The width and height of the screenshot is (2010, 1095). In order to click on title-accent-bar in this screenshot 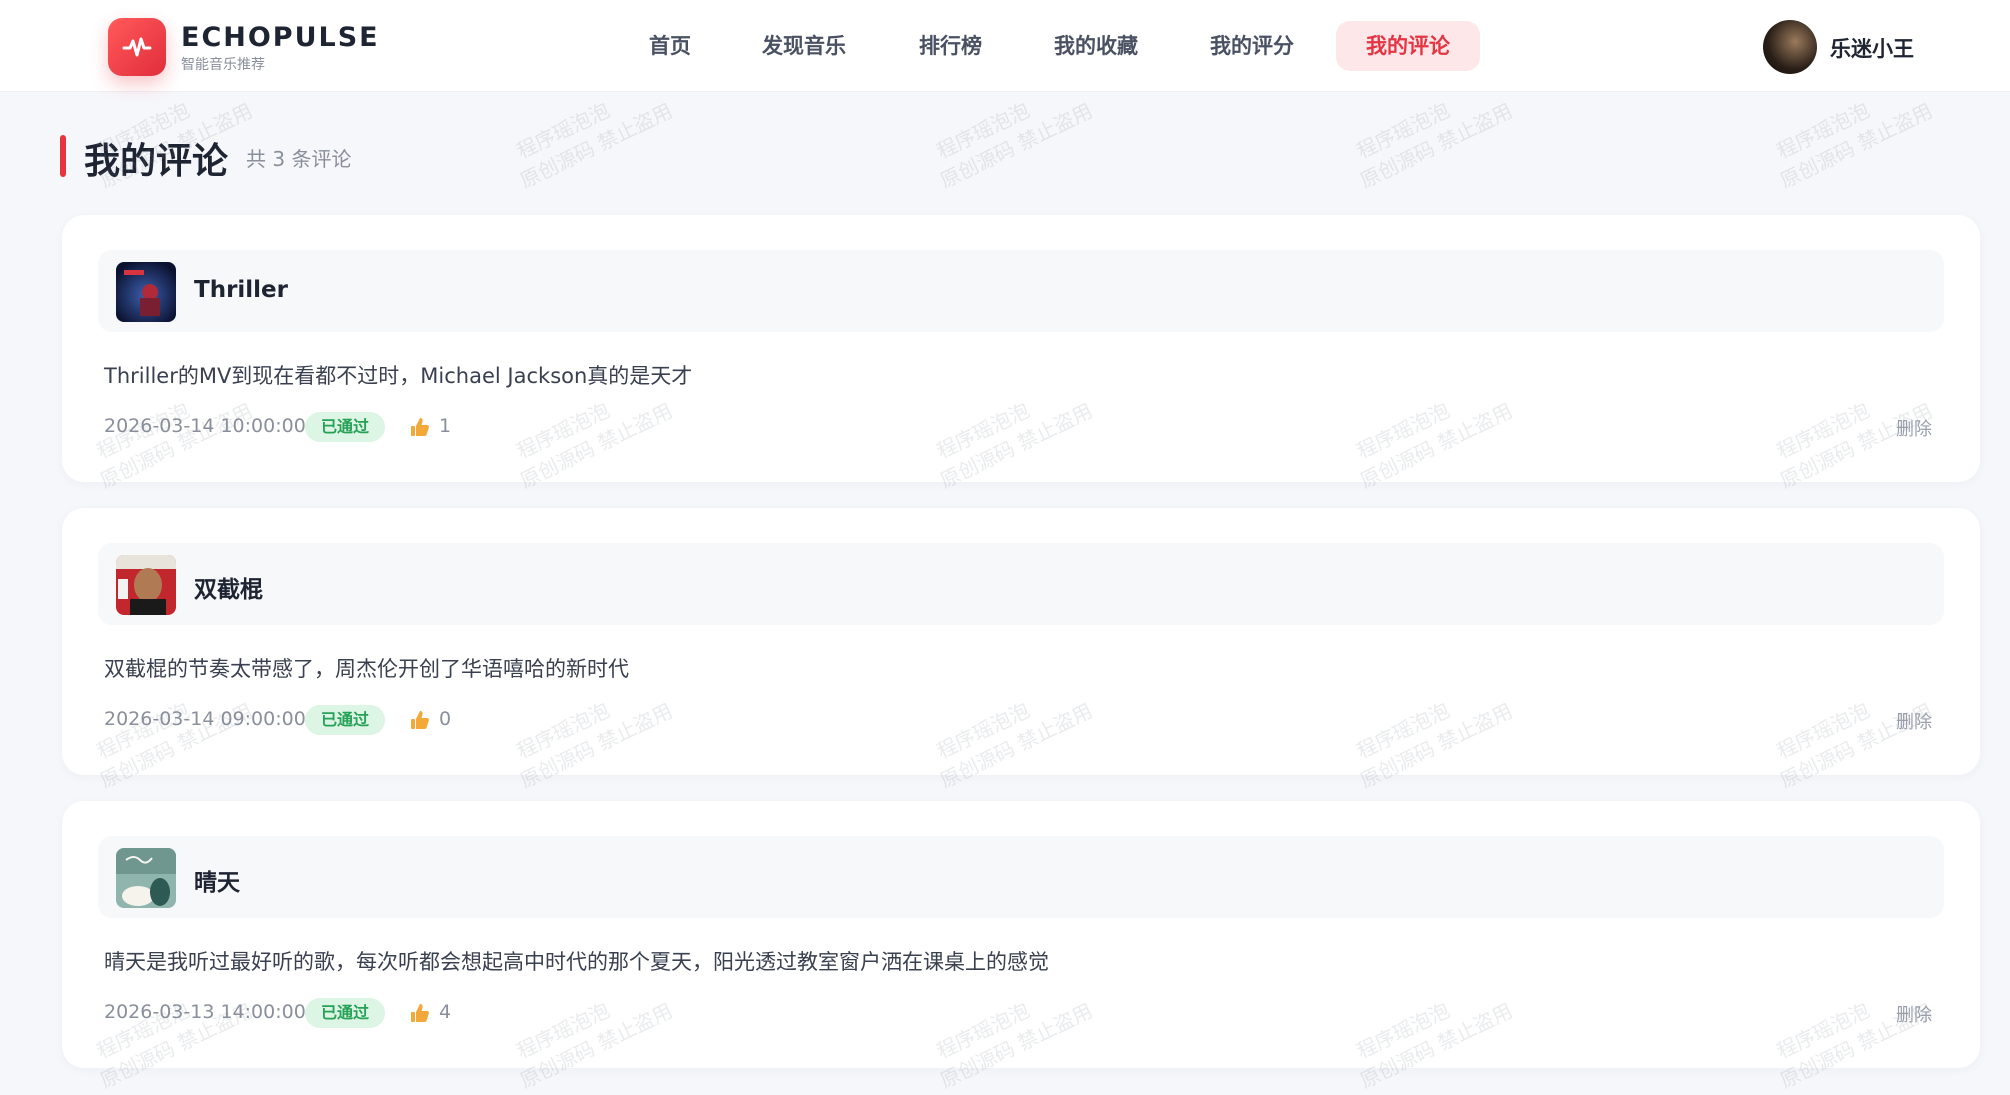, I will do `click(63, 156)`.